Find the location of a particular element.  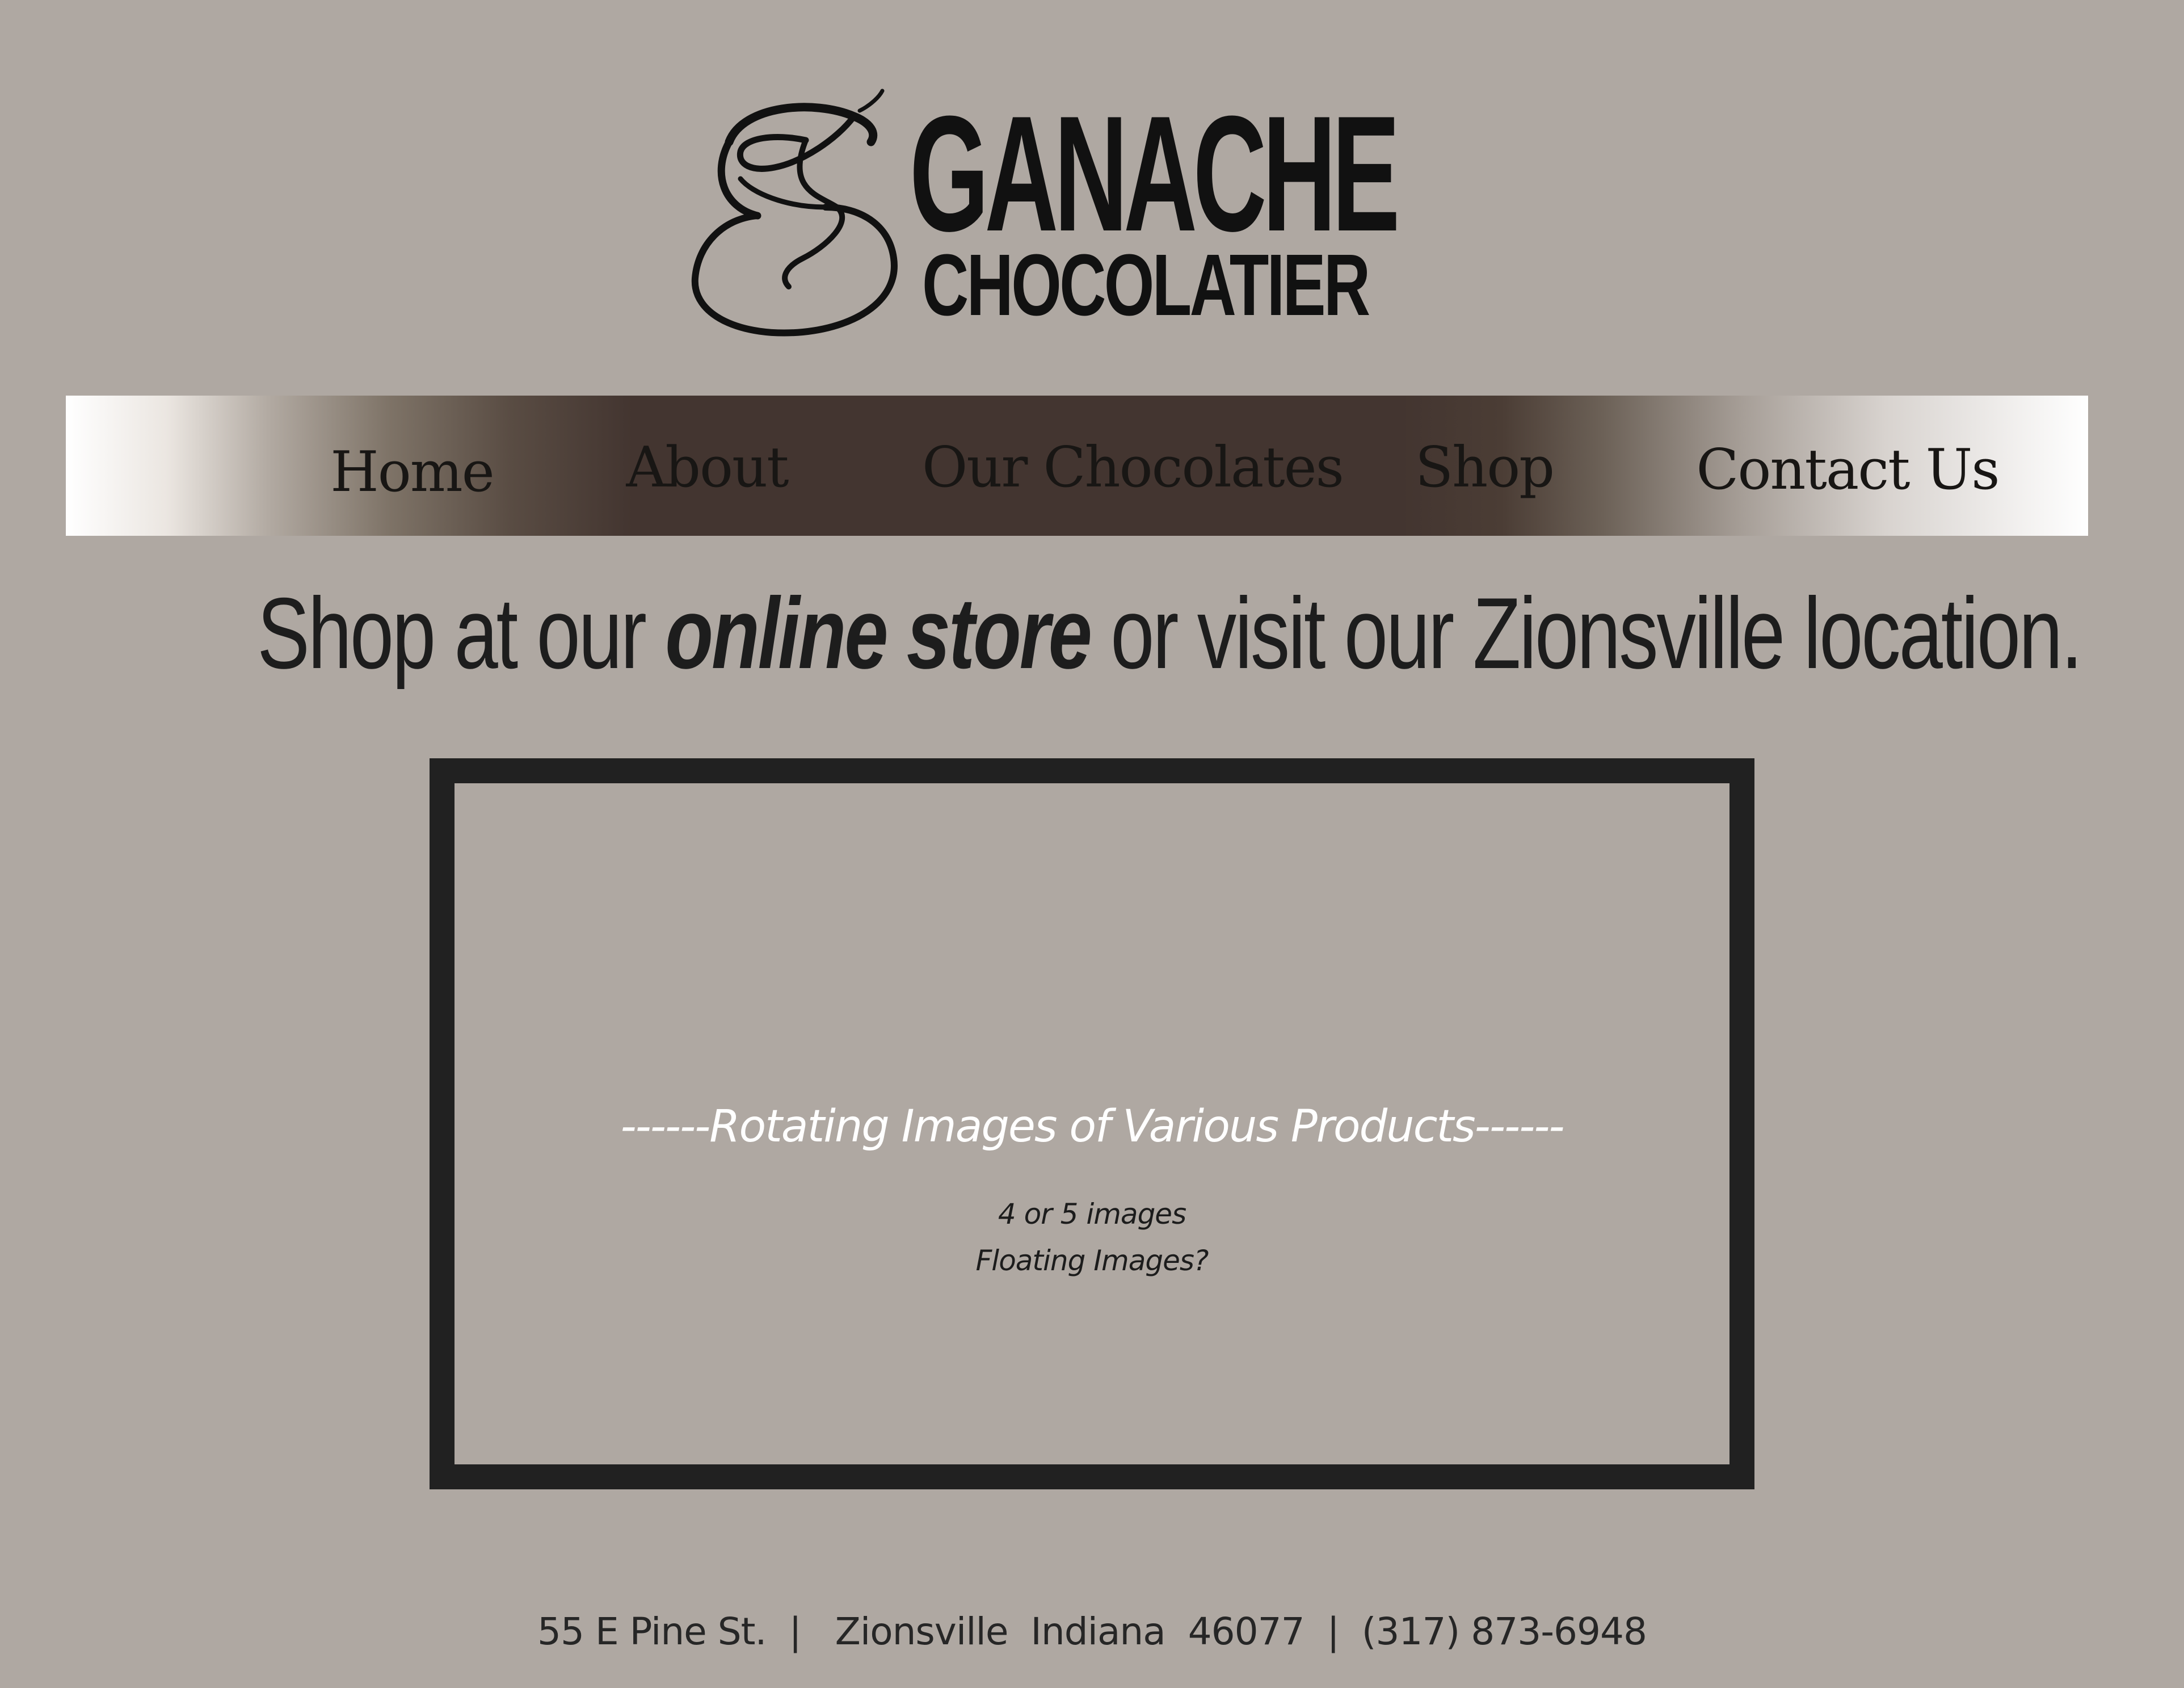

nav-item-about: About is located at coordinates (707, 467).